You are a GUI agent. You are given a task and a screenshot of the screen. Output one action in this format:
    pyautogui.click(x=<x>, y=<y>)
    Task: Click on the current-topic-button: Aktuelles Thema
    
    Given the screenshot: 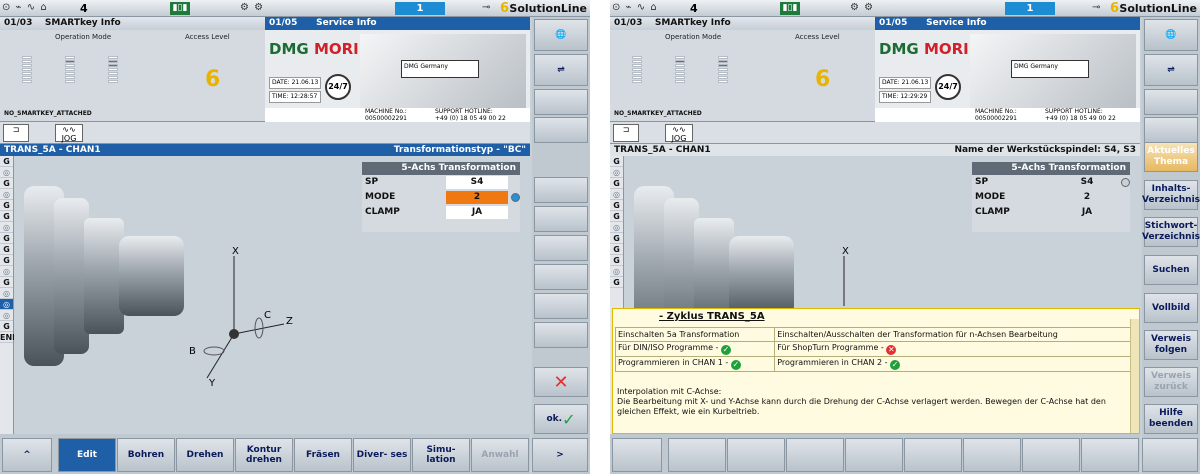 What is the action you would take?
    pyautogui.click(x=1171, y=157)
    